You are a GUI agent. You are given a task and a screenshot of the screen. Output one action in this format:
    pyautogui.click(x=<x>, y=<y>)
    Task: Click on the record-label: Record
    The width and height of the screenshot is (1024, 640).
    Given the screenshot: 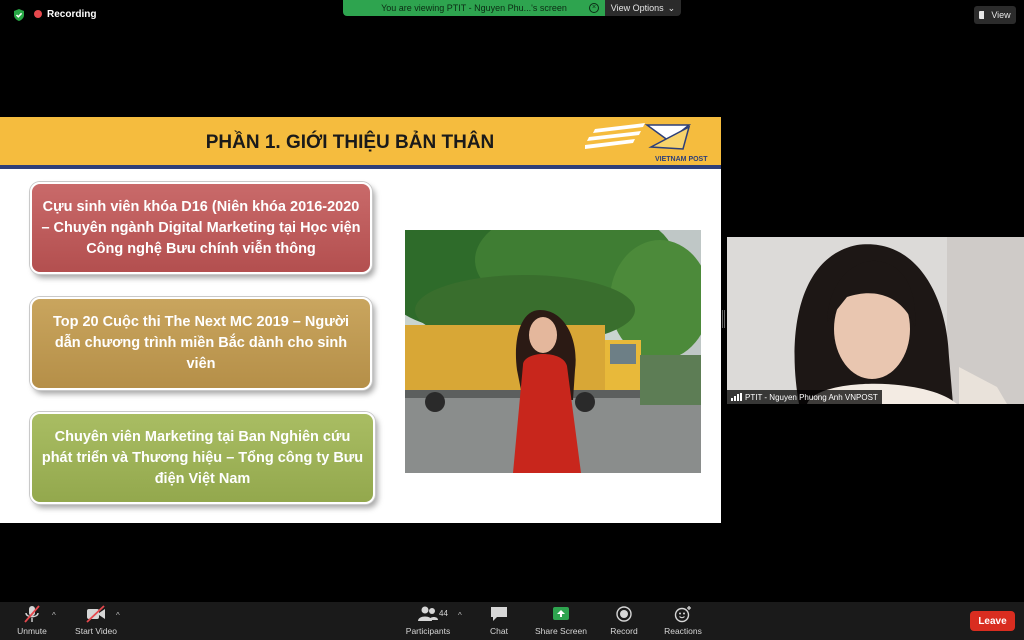 What is the action you would take?
    pyautogui.click(x=624, y=631)
    